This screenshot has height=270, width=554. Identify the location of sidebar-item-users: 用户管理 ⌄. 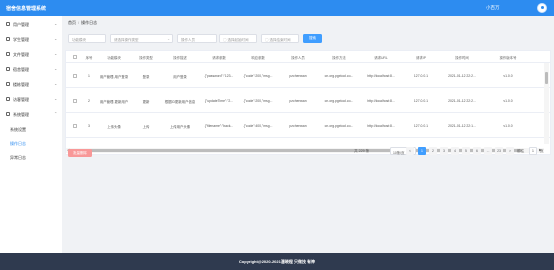
(31, 24).